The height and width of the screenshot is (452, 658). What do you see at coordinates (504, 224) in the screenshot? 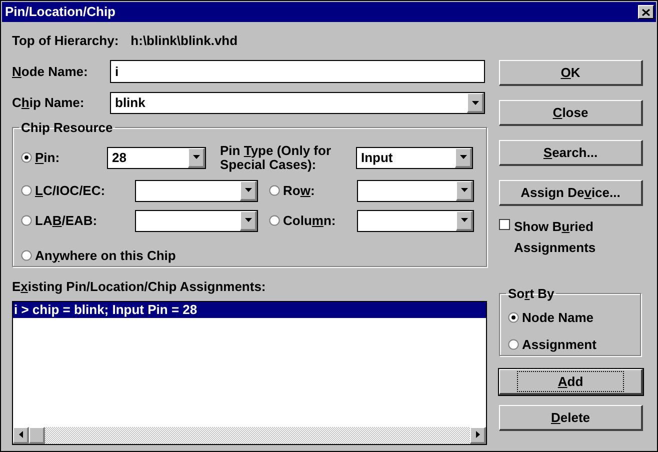
I see `checkbox` at bounding box center [504, 224].